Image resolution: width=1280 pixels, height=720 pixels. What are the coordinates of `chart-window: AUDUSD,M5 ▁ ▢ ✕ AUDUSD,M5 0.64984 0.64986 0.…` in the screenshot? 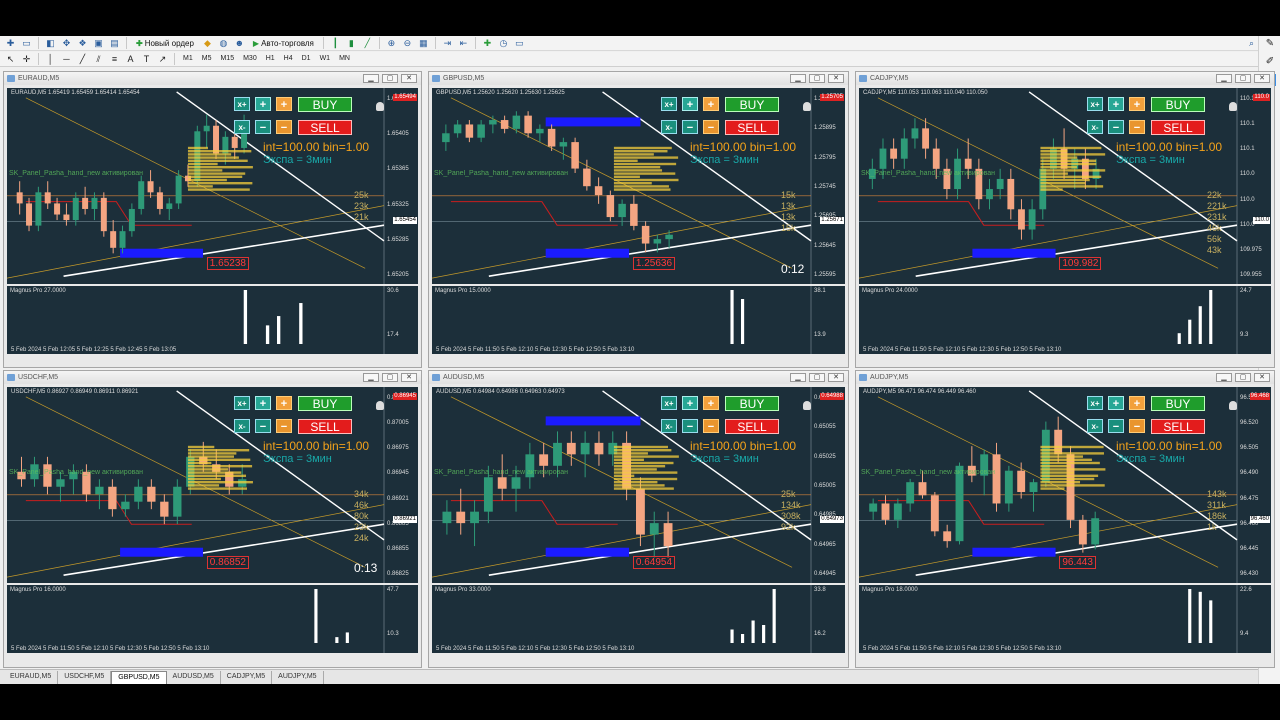 It's located at (638, 519).